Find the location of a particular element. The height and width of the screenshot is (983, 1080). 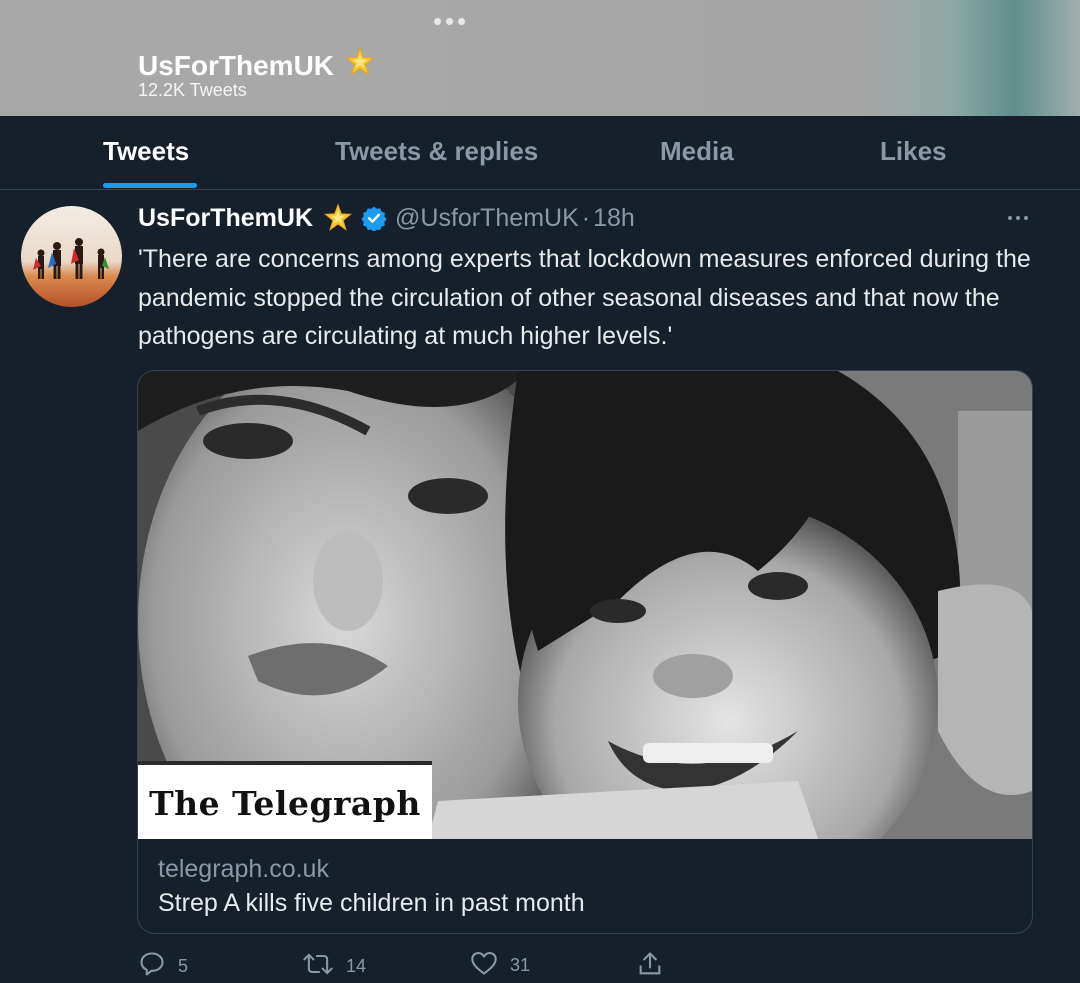

tweet-author-name: UsForThemUK is located at coordinates (225, 218).